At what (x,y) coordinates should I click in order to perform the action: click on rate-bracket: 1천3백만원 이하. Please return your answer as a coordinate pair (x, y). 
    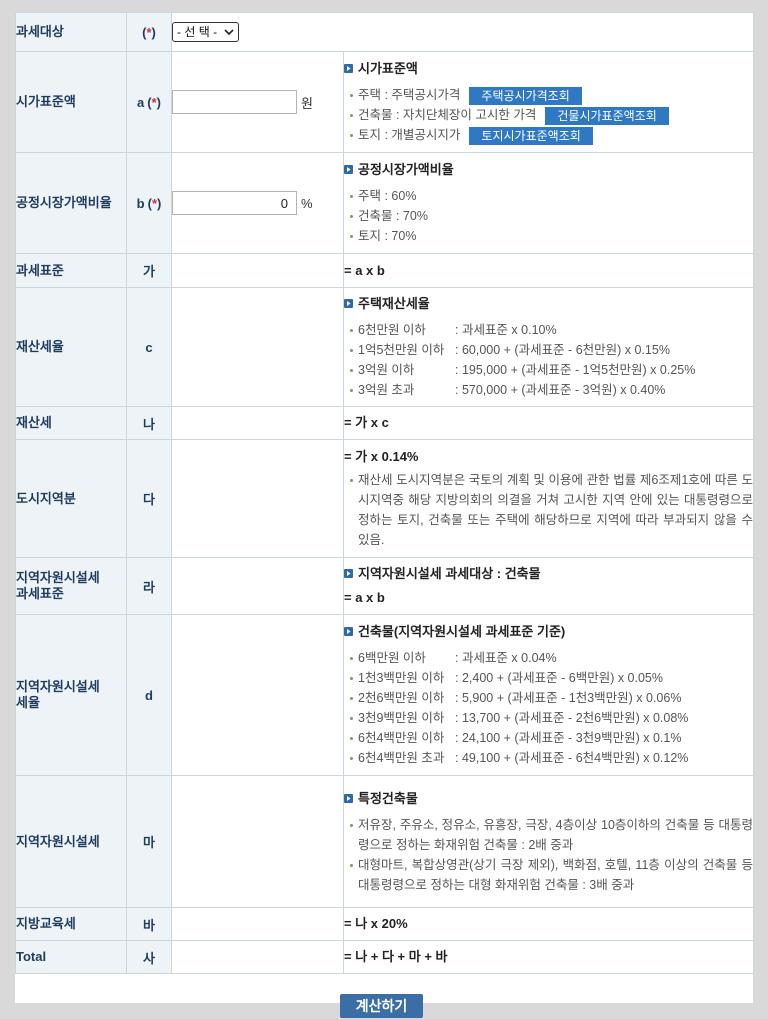
    Looking at the image, I should click on (401, 678).